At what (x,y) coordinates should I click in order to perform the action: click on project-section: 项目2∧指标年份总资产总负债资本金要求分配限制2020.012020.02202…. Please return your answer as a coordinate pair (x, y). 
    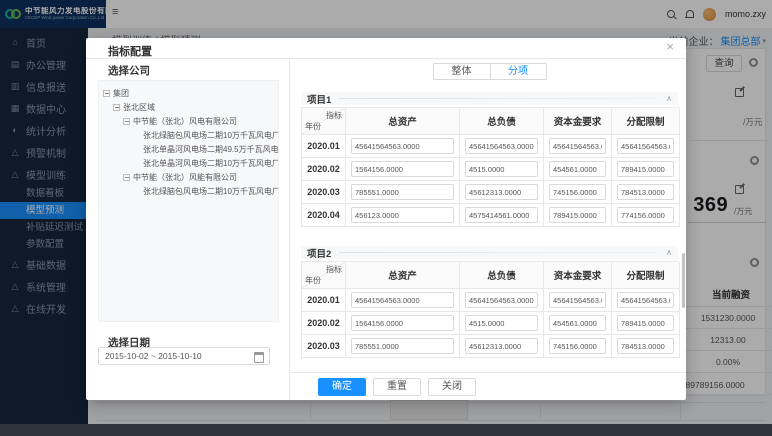
    Looking at the image, I should click on (490, 302).